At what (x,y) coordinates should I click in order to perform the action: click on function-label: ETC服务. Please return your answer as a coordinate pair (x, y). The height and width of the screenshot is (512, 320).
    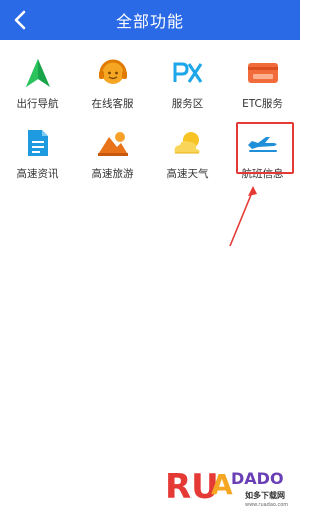
    Looking at the image, I should click on (262, 104).